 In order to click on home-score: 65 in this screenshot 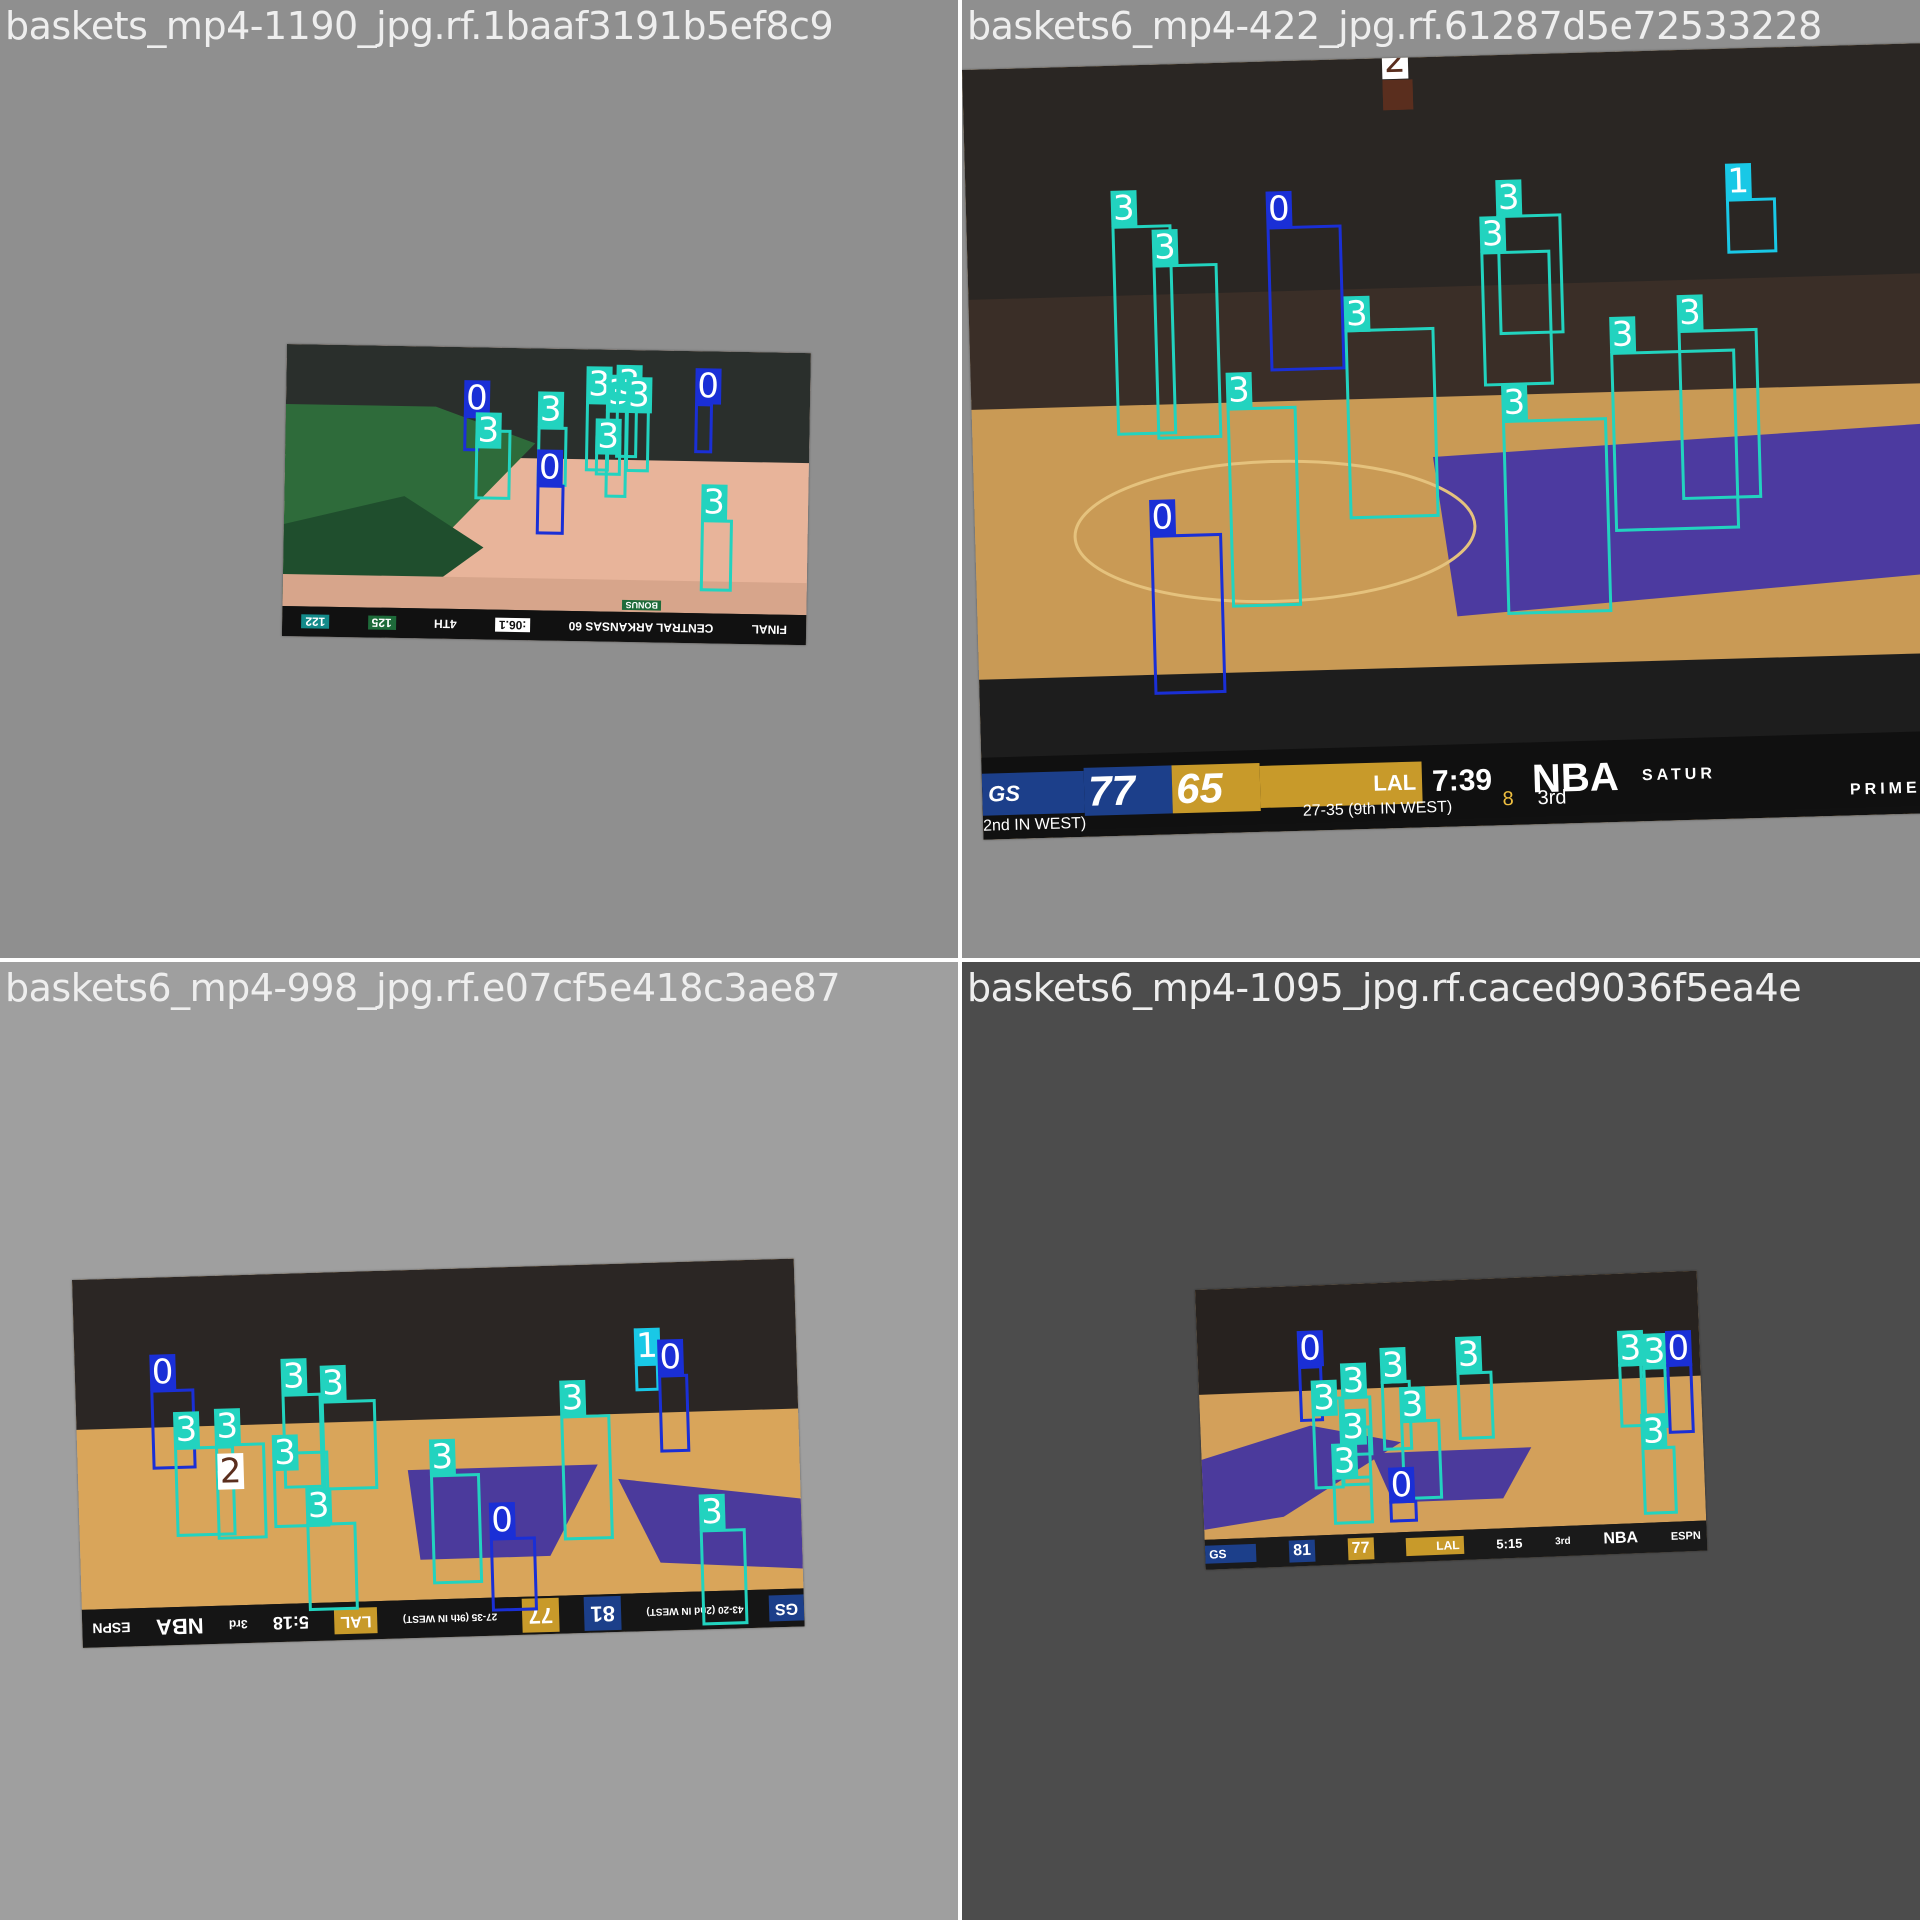, I will do `click(1216, 788)`.